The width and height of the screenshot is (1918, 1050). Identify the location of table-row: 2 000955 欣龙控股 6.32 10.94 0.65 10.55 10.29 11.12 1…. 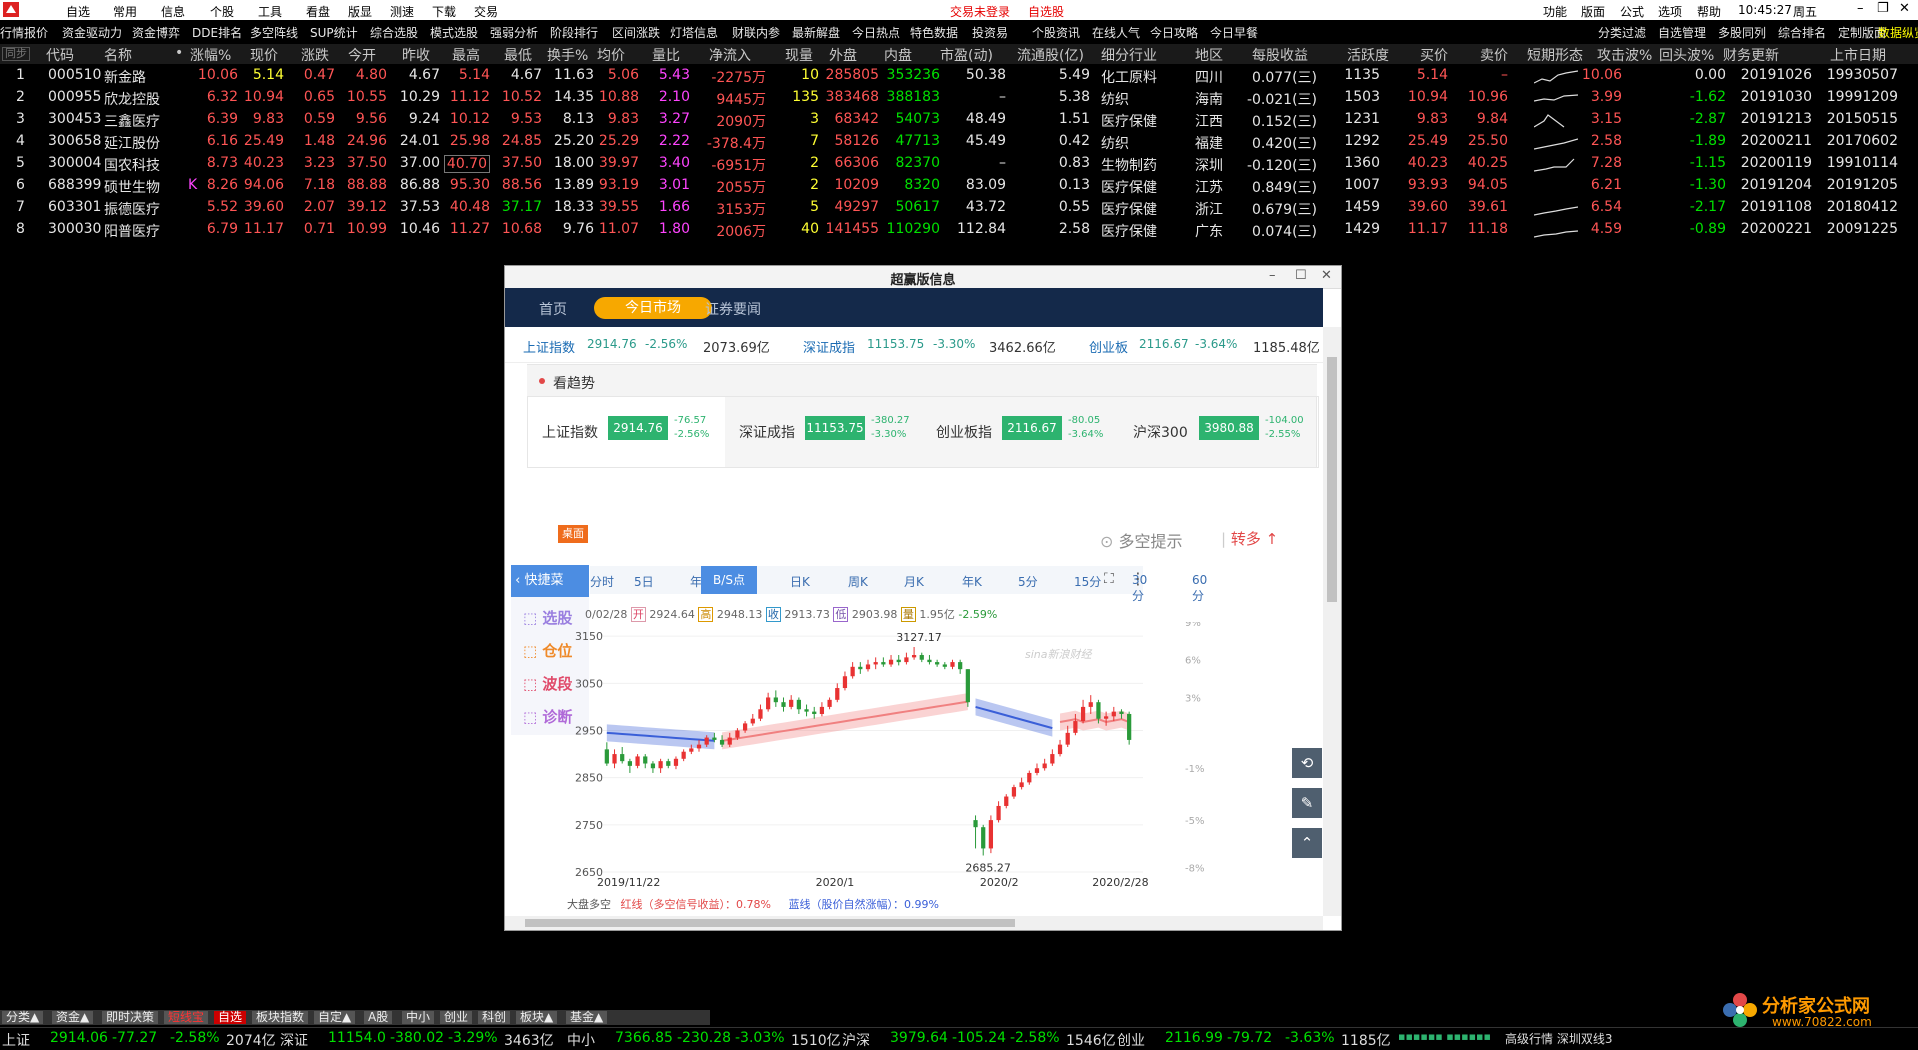
(959, 98).